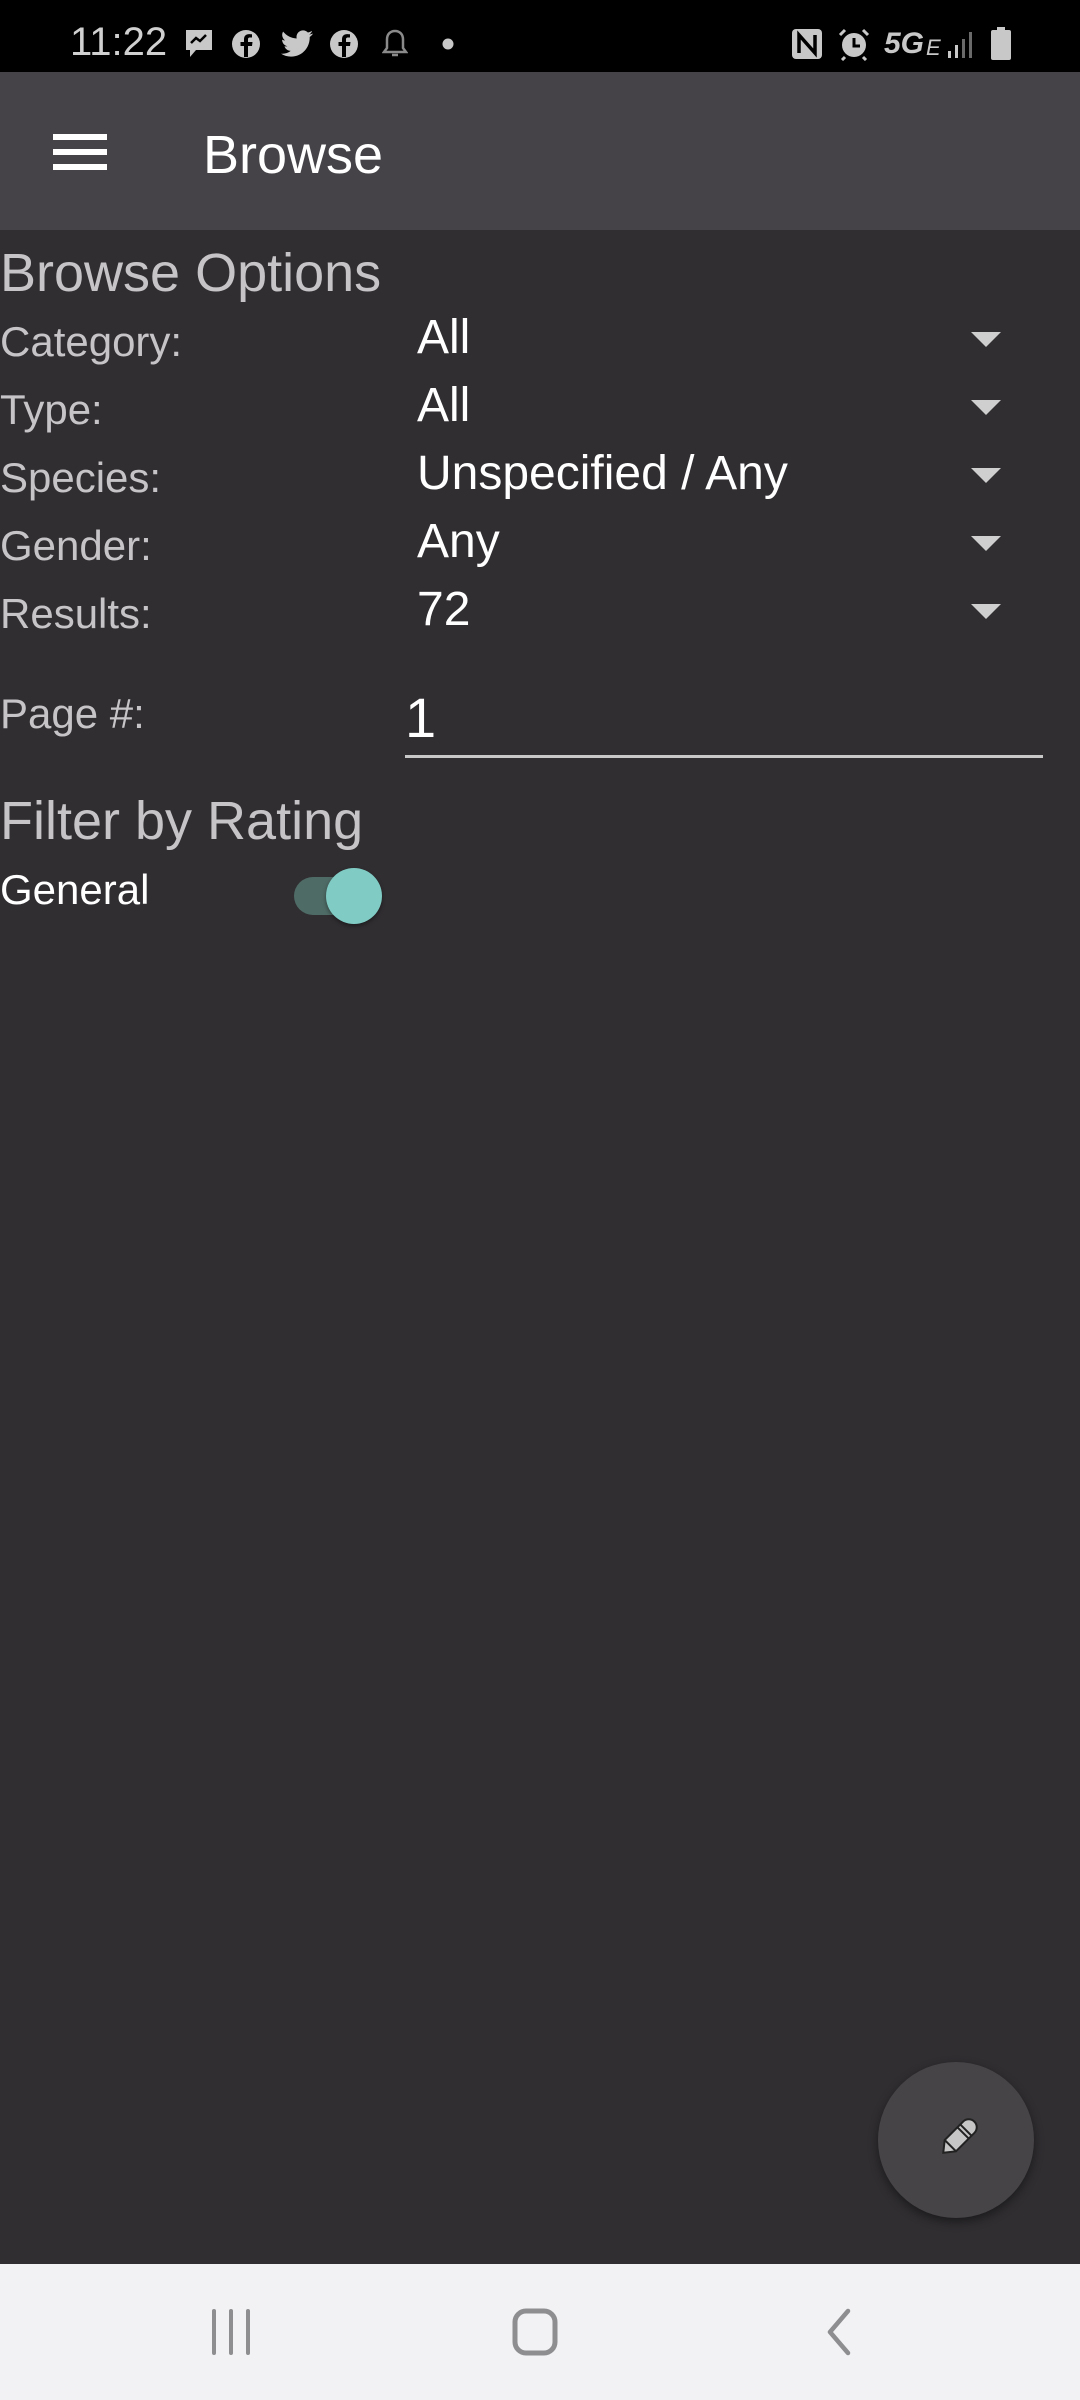 The width and height of the screenshot is (1080, 2400). I want to click on dot-icon, so click(448, 44).